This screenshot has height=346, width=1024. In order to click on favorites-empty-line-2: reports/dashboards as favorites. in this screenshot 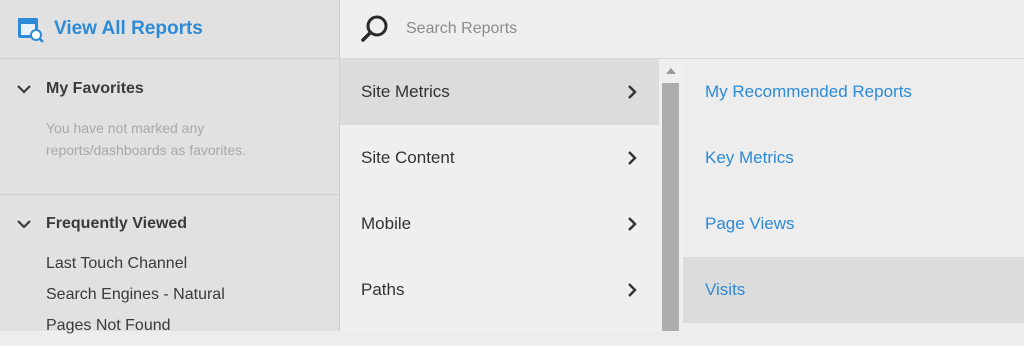, I will do `click(146, 150)`.